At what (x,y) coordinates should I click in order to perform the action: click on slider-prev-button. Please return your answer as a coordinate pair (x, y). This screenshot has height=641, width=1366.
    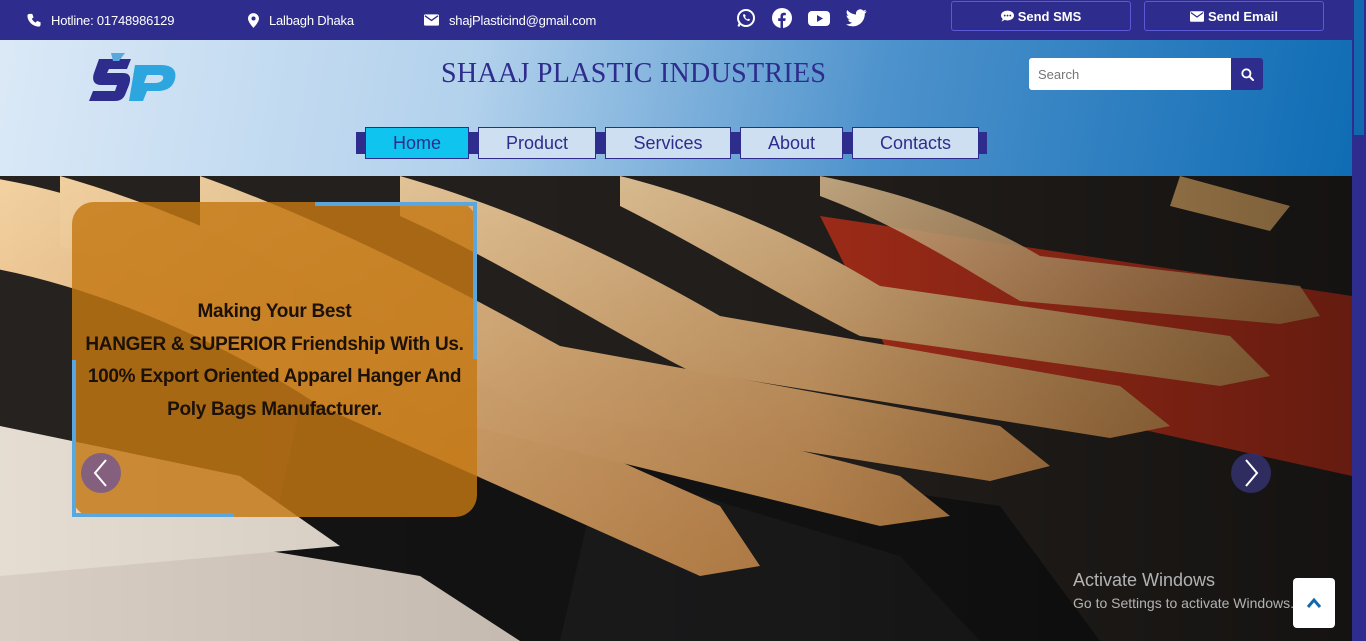
    Looking at the image, I should click on (101, 473).